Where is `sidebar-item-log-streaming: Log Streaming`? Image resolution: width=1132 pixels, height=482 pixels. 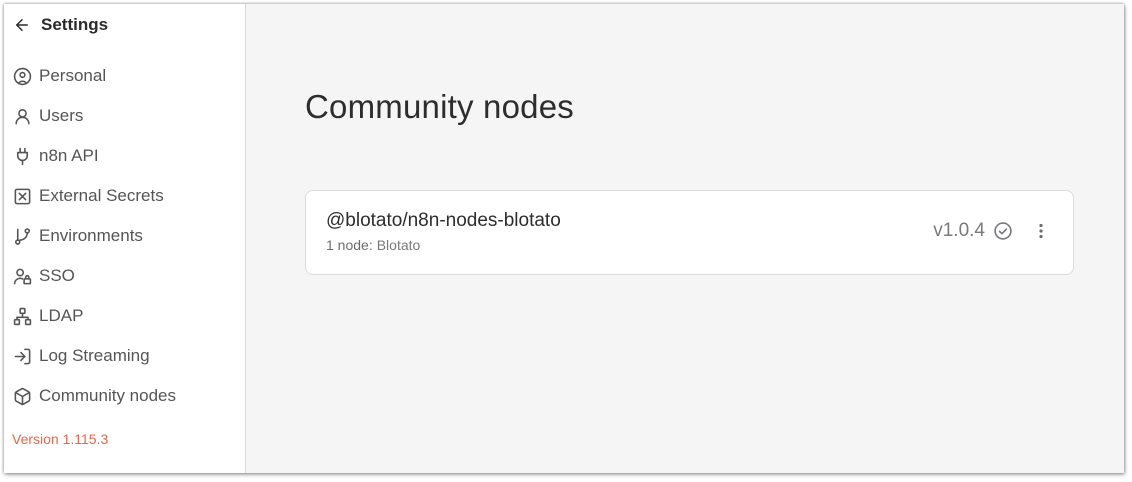 sidebar-item-log-streaming: Log Streaming is located at coordinates (125, 356).